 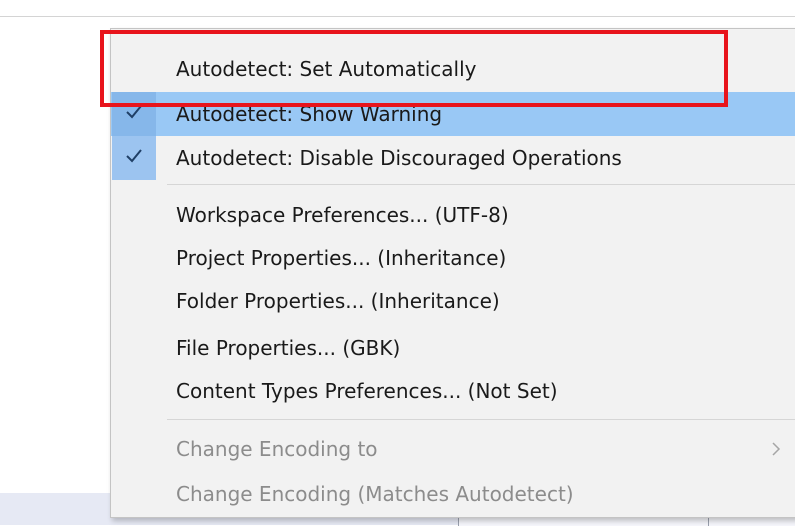 What do you see at coordinates (375, 494) in the screenshot?
I see `menu-item-label: Change Encoding (Matches Autodetect)` at bounding box center [375, 494].